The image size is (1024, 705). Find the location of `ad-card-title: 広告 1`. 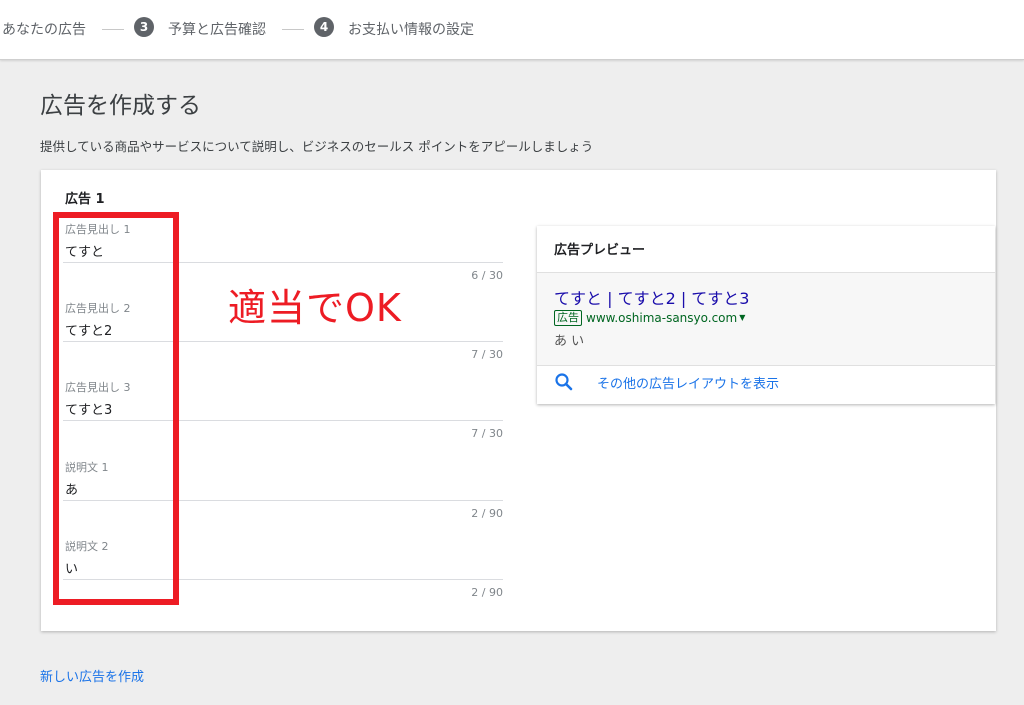

ad-card-title: 広告 1 is located at coordinates (85, 199).